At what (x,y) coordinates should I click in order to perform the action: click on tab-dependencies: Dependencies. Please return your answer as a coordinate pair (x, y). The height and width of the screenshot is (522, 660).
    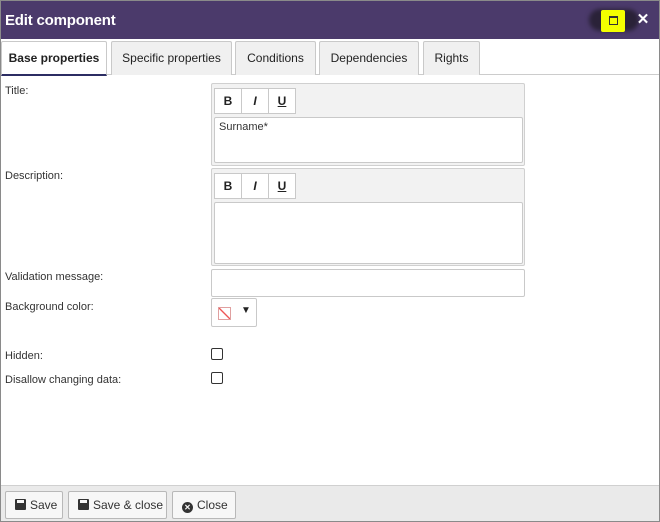
    Looking at the image, I should click on (369, 58).